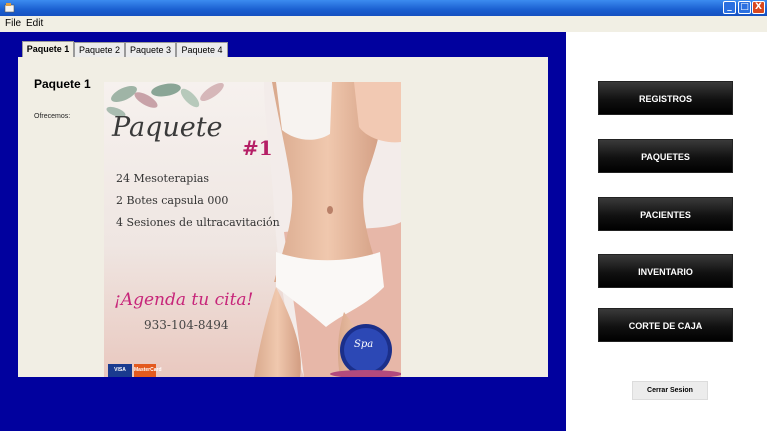  What do you see at coordinates (184, 300) in the screenshot?
I see `promo-cta: ¡Agenda tu cita!` at bounding box center [184, 300].